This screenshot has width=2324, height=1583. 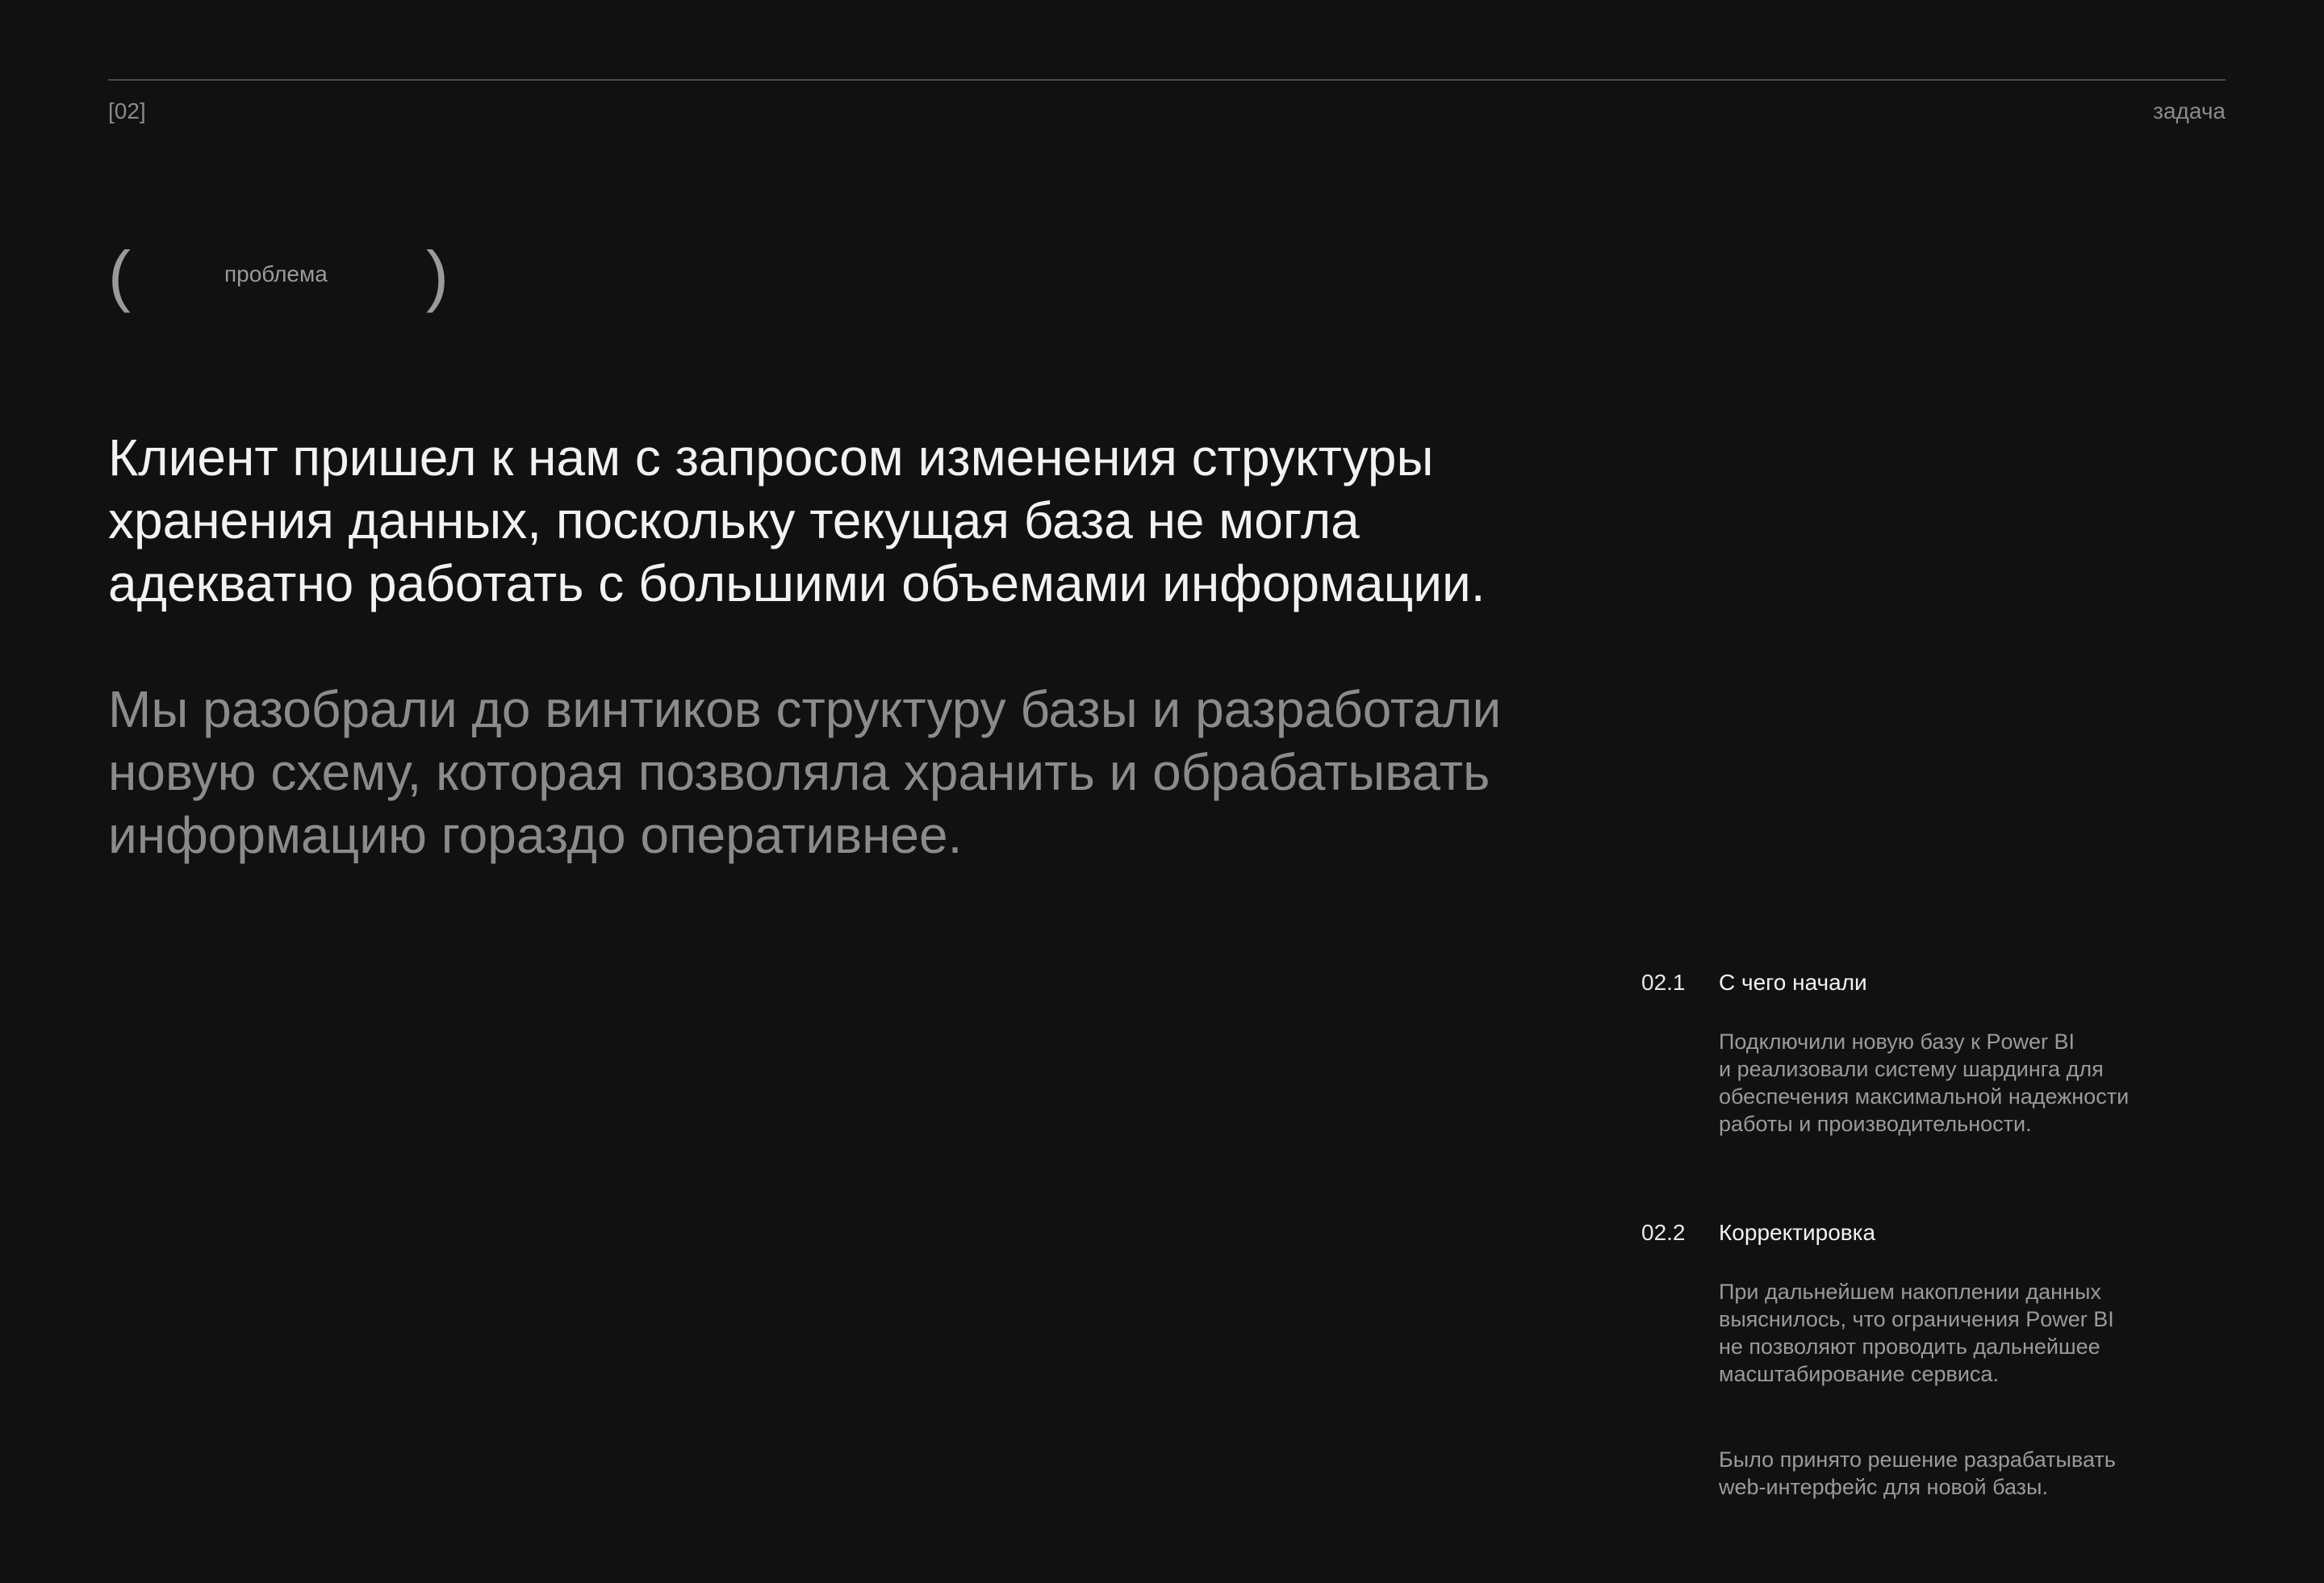 I want to click on step-number: 02.1, so click(x=1663, y=982).